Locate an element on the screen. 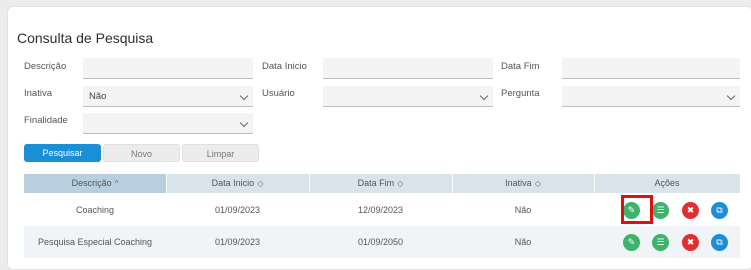  edit-icon: ✎ is located at coordinates (631, 242).